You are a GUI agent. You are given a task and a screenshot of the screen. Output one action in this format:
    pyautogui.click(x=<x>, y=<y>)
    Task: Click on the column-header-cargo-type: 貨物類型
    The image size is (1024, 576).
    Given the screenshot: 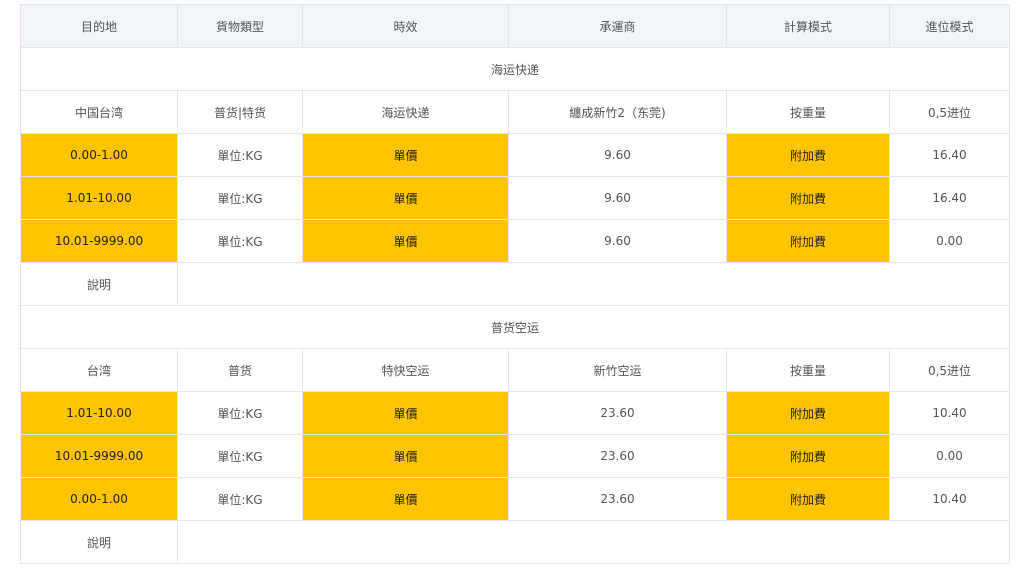 What is the action you would take?
    pyautogui.click(x=240, y=26)
    